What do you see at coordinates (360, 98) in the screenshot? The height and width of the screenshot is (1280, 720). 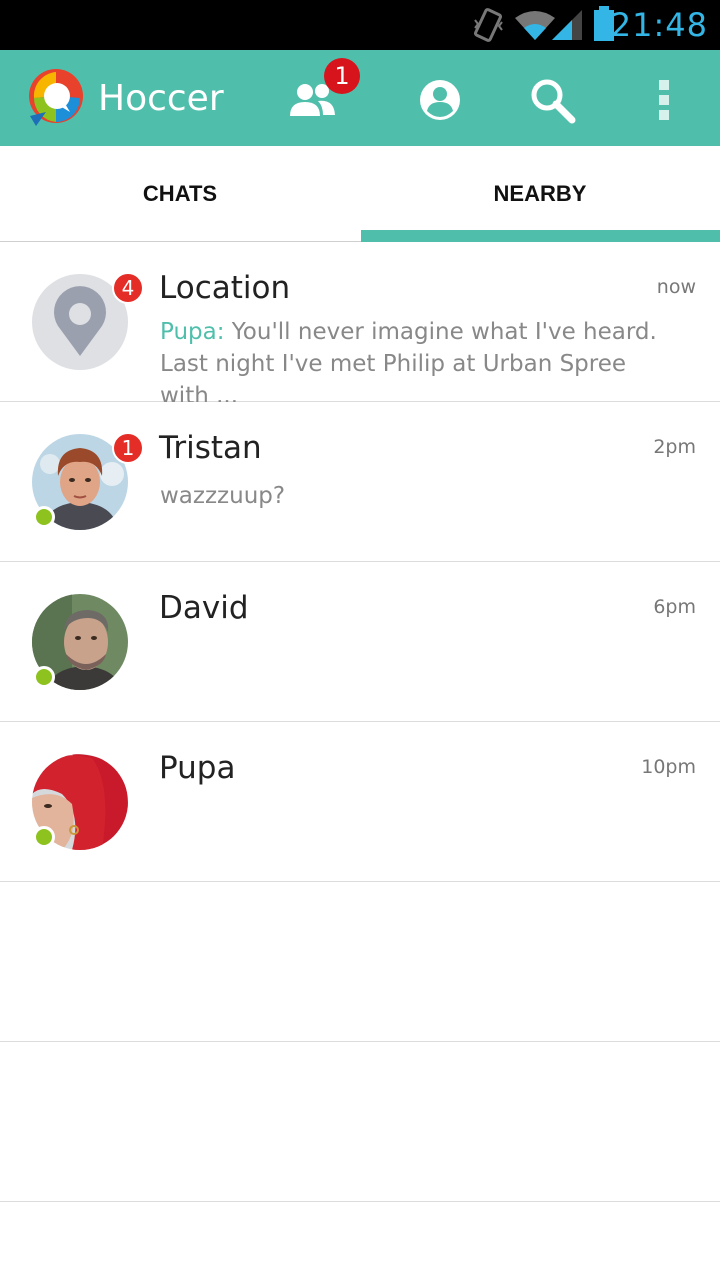 I see `app-bar: Hoccer 1` at bounding box center [360, 98].